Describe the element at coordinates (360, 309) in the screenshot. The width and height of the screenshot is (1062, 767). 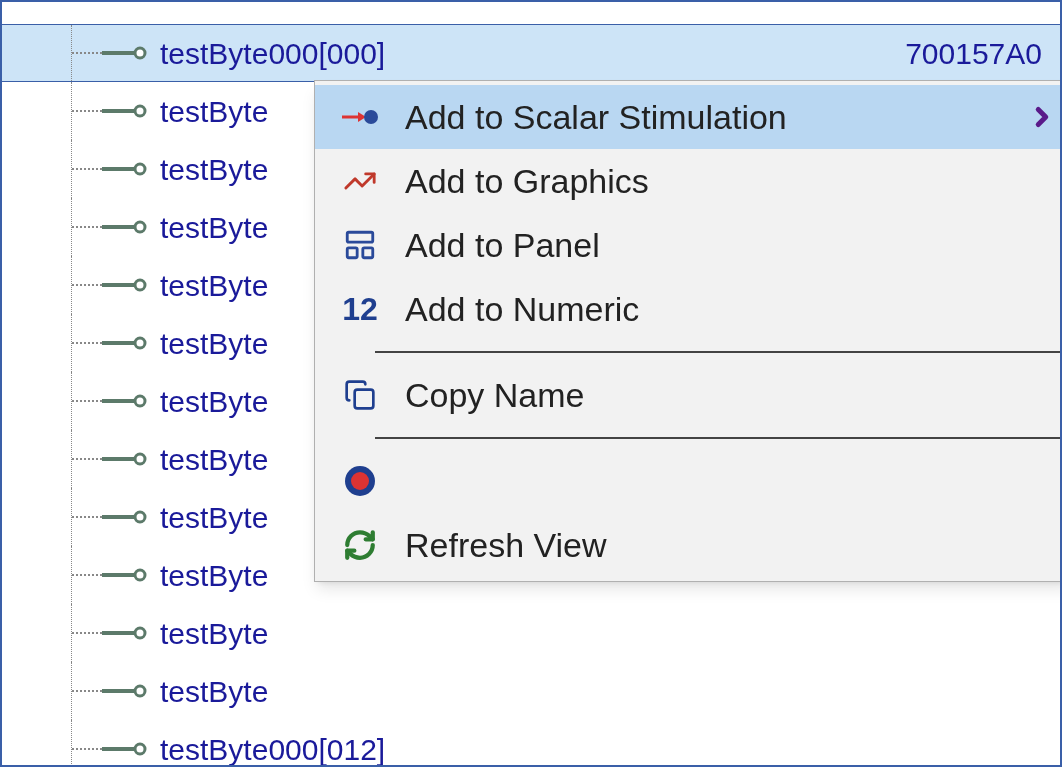
I see `numeric-icon: 12` at that location.